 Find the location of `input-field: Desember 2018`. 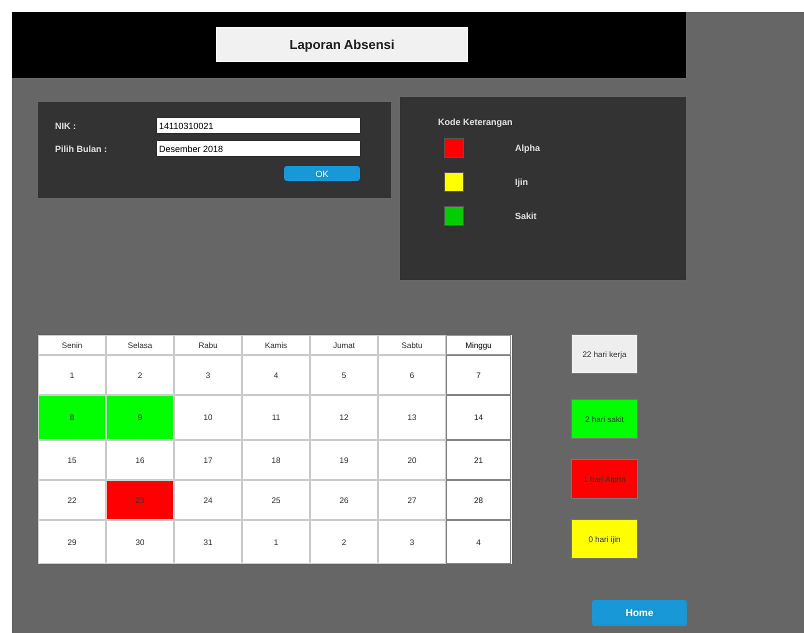

input-field: Desember 2018 is located at coordinates (258, 148).